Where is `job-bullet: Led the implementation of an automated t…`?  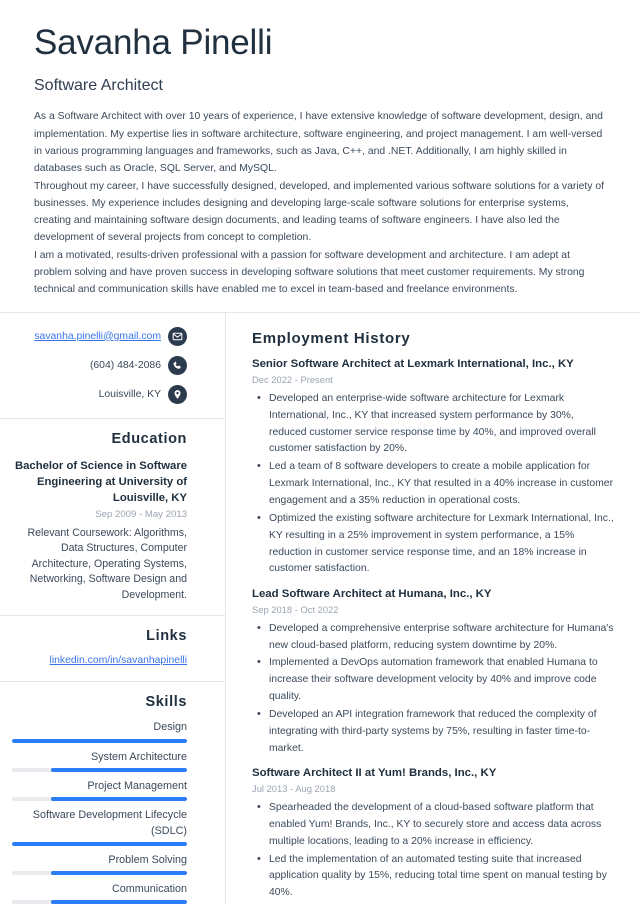
job-bullet: Led the implementation of an automated t… is located at coordinates (435, 877).